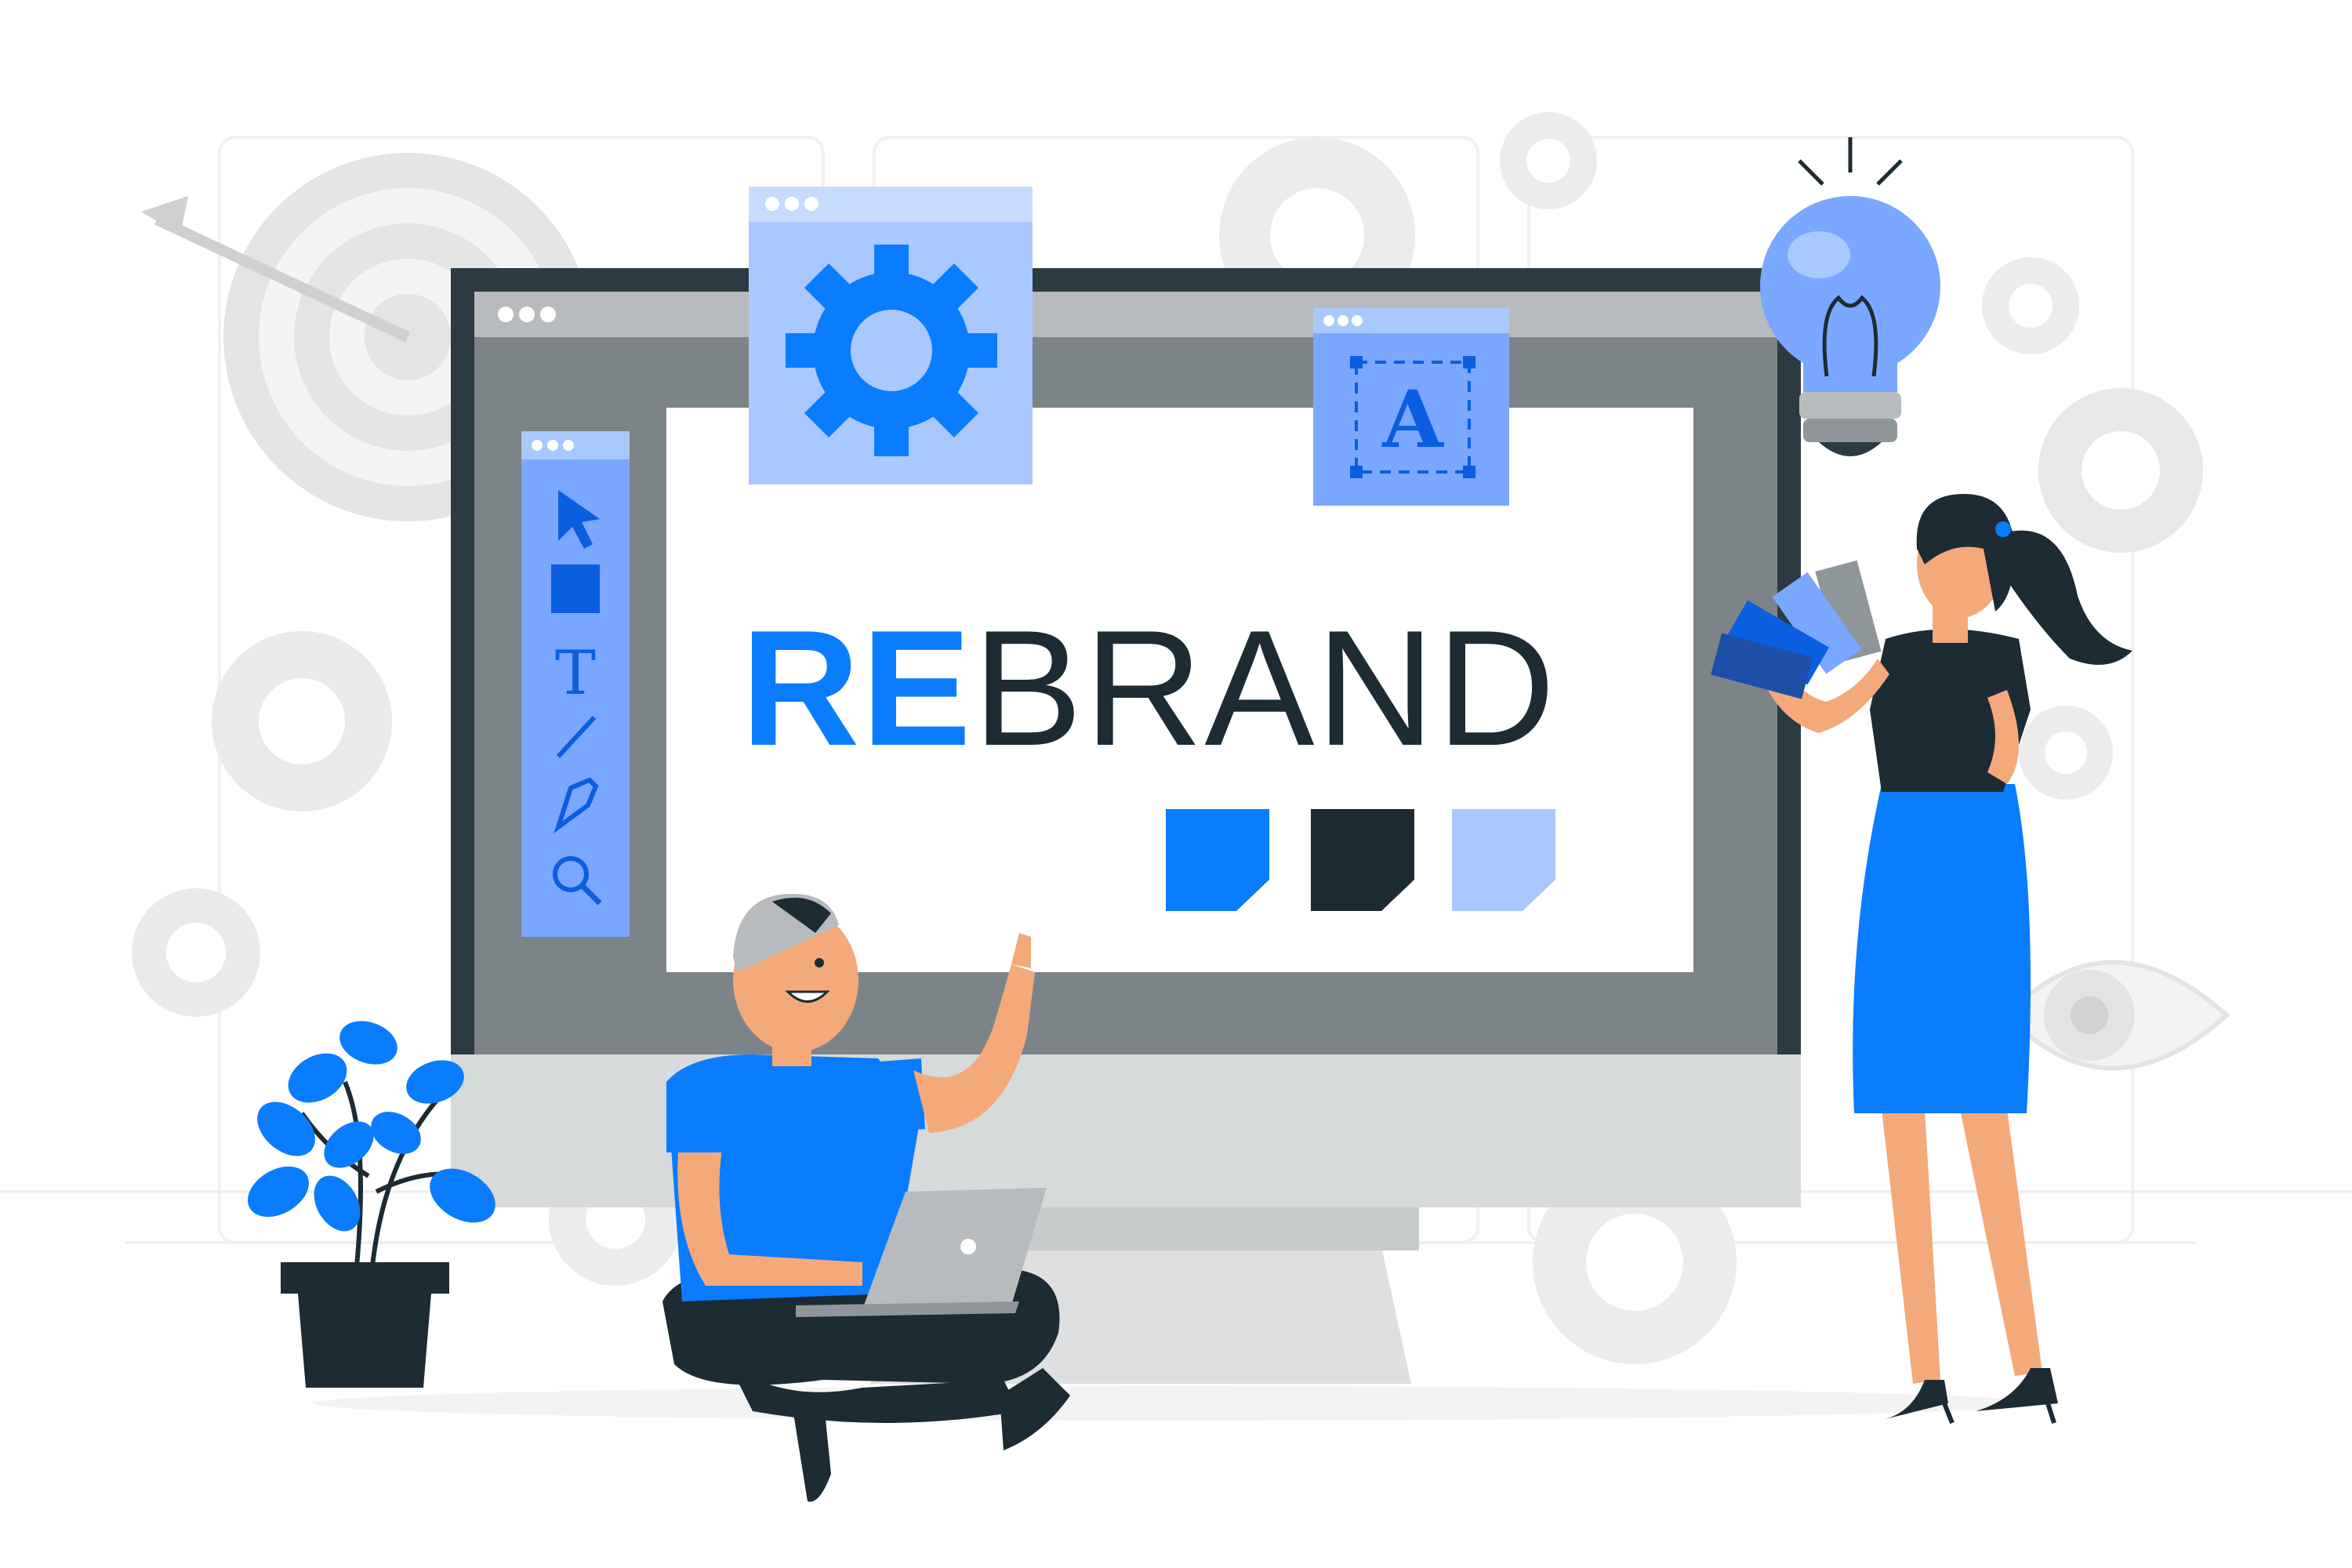 Image resolution: width=2352 pixels, height=1568 pixels. I want to click on window-titlebar, so click(1125, 314).